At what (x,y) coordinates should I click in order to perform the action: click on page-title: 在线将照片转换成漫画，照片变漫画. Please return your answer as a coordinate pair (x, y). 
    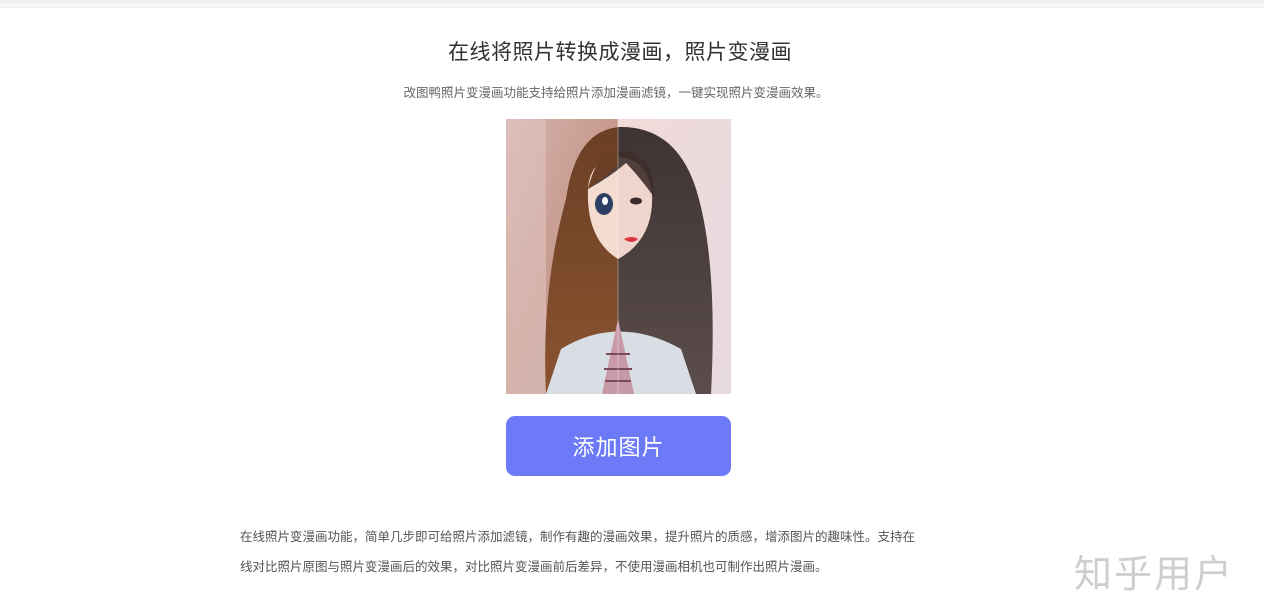
    Looking at the image, I should click on (620, 52).